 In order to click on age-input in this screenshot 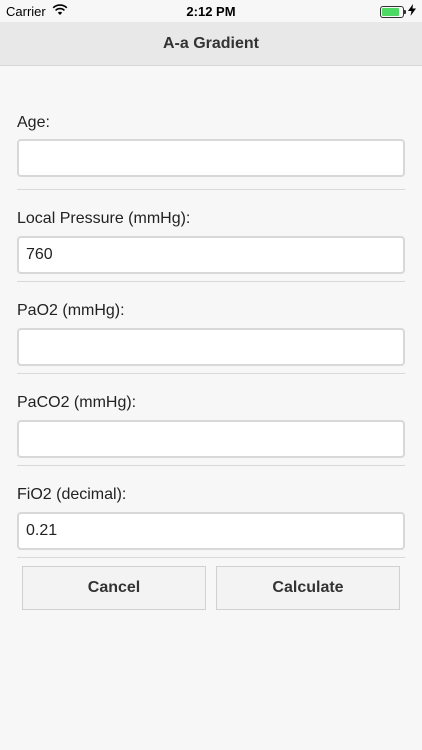, I will do `click(211, 158)`.